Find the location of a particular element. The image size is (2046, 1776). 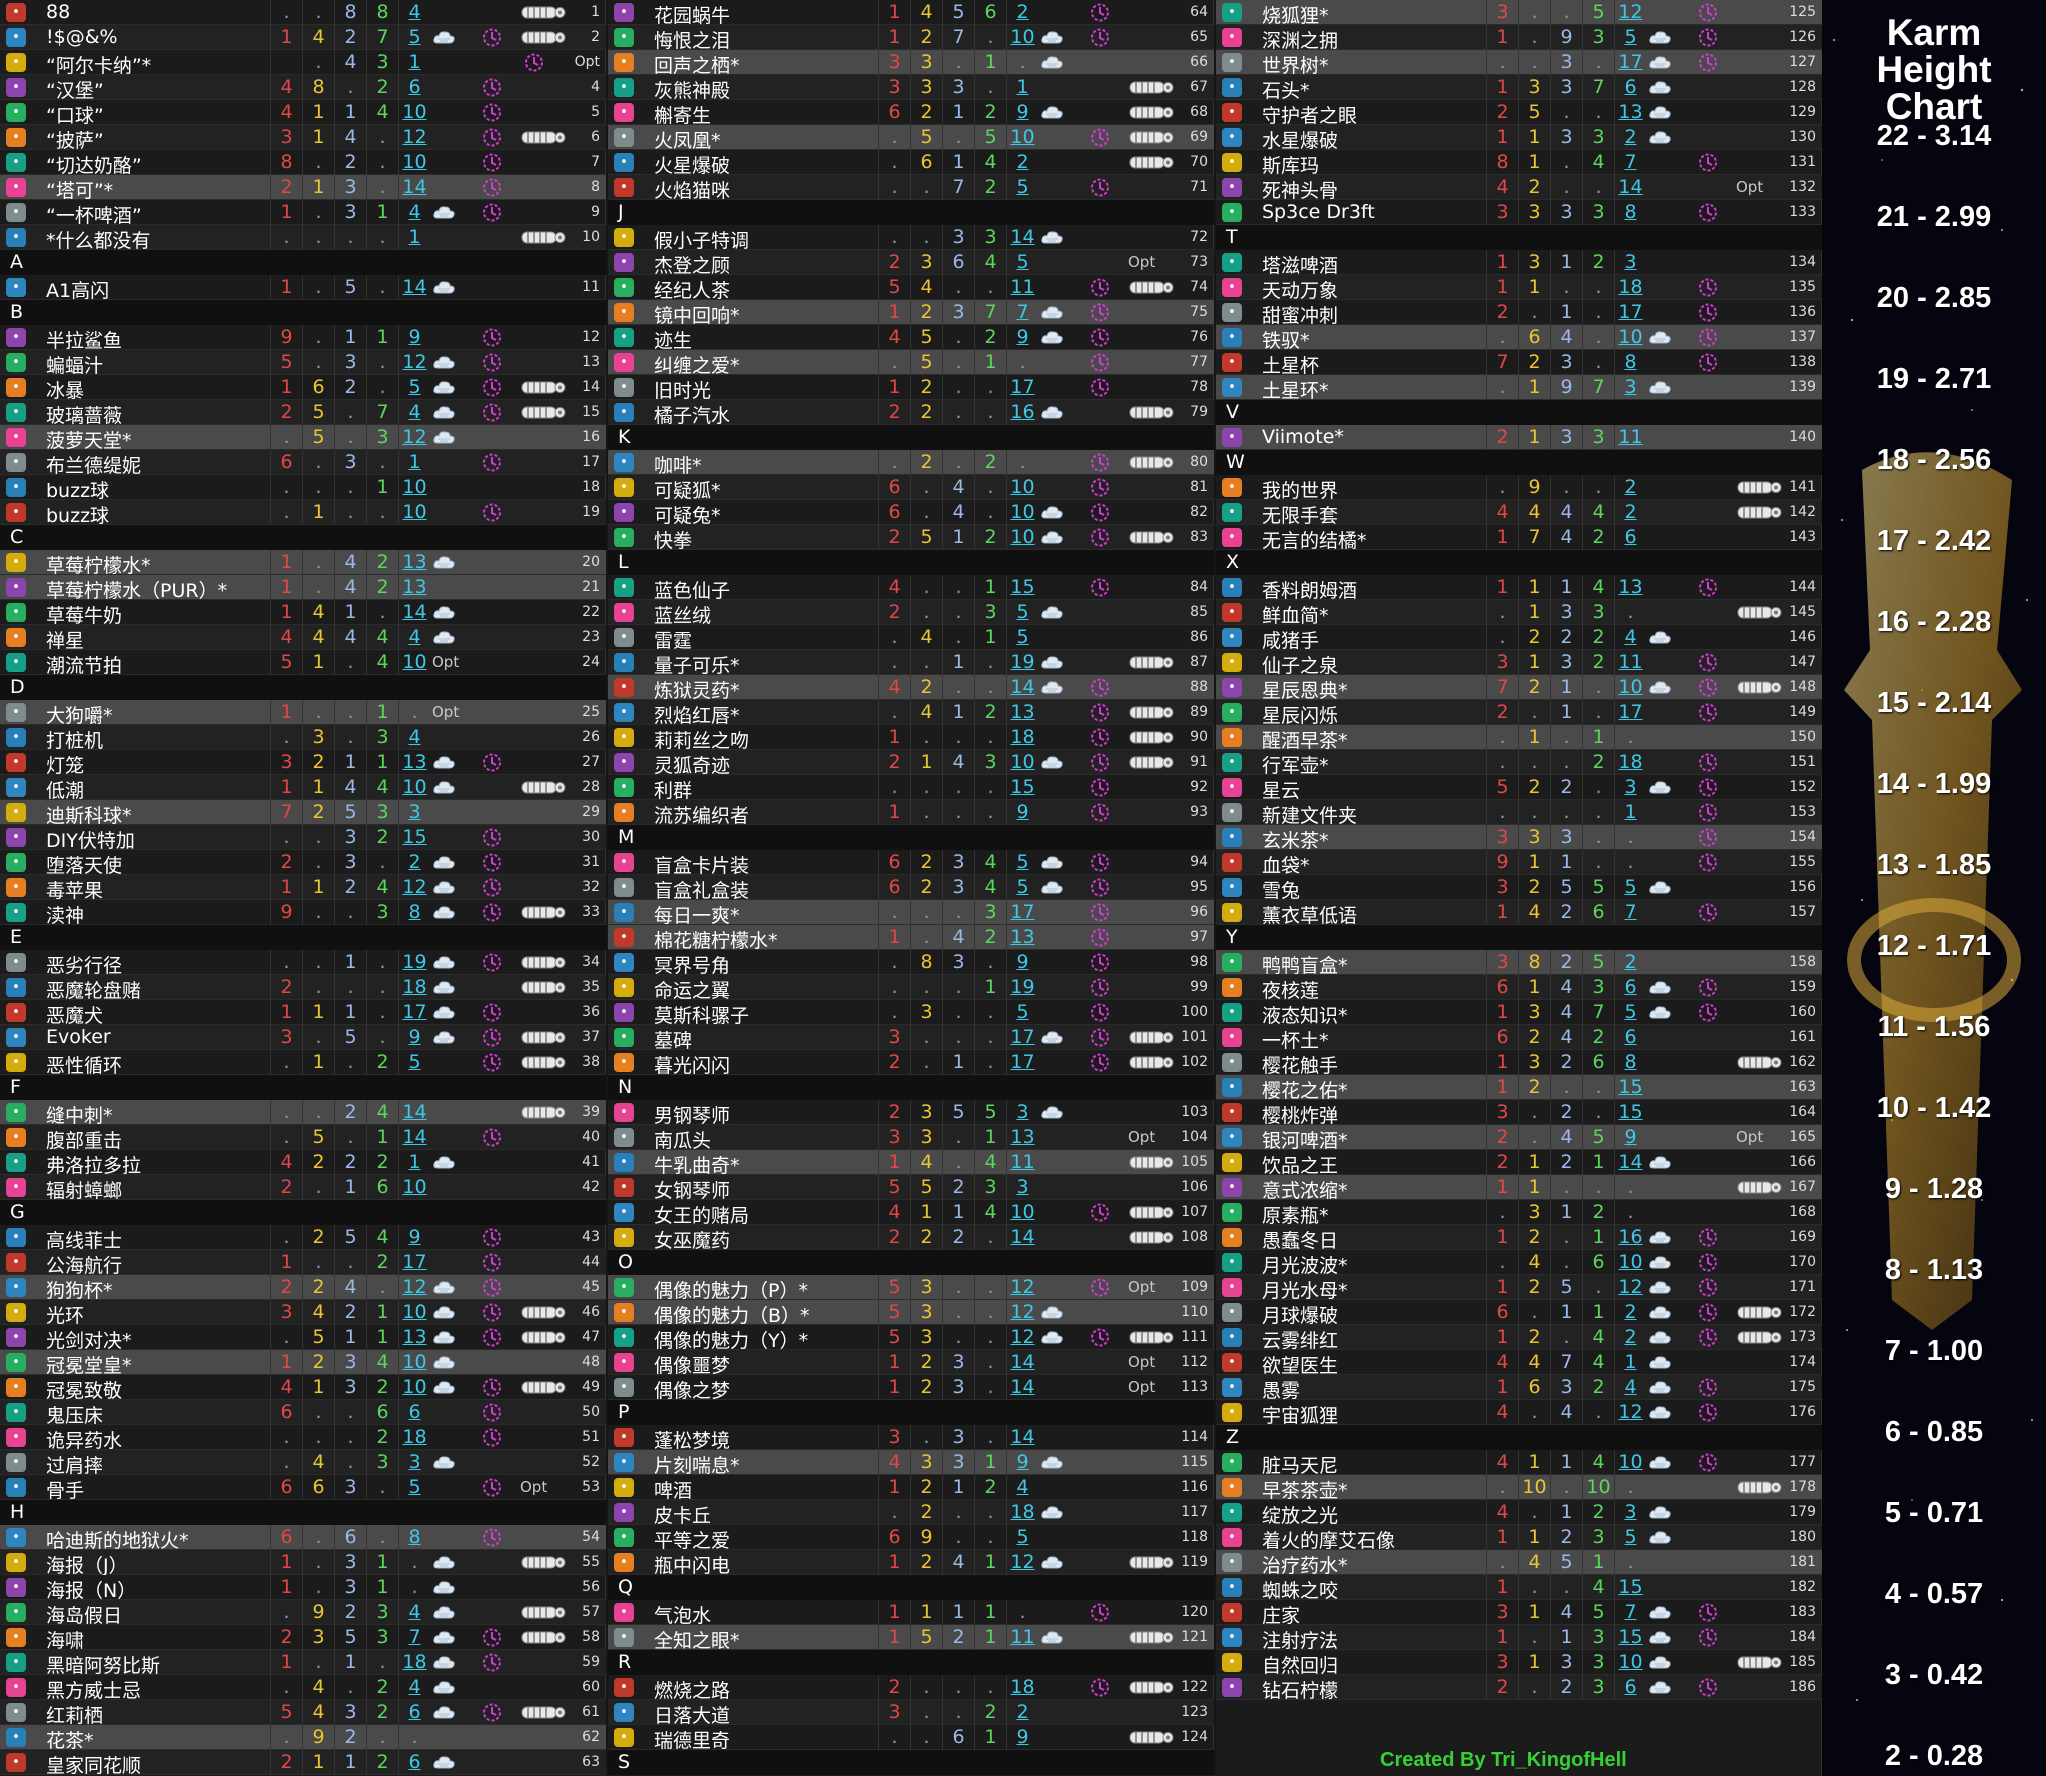

drink-row: • 毒苹果 1 1 2 4 12 32 is located at coordinates (303, 887).